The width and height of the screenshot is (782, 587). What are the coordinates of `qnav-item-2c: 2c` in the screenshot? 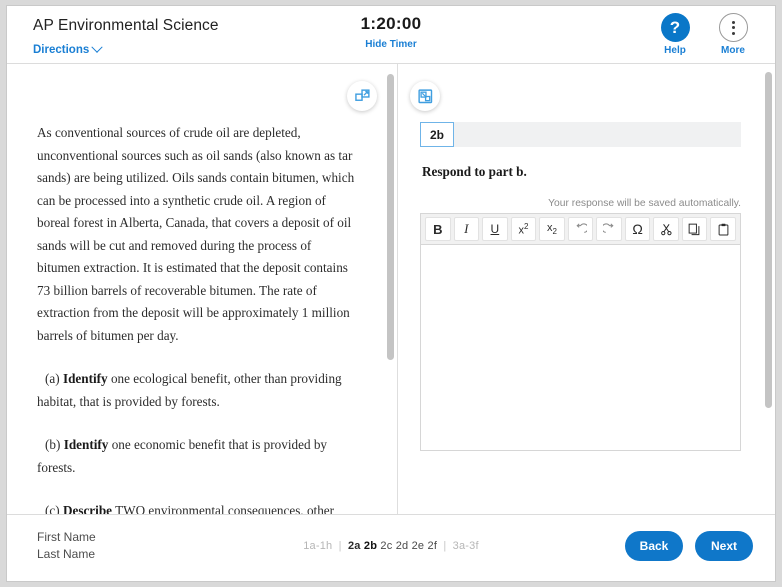 It's located at (386, 546).